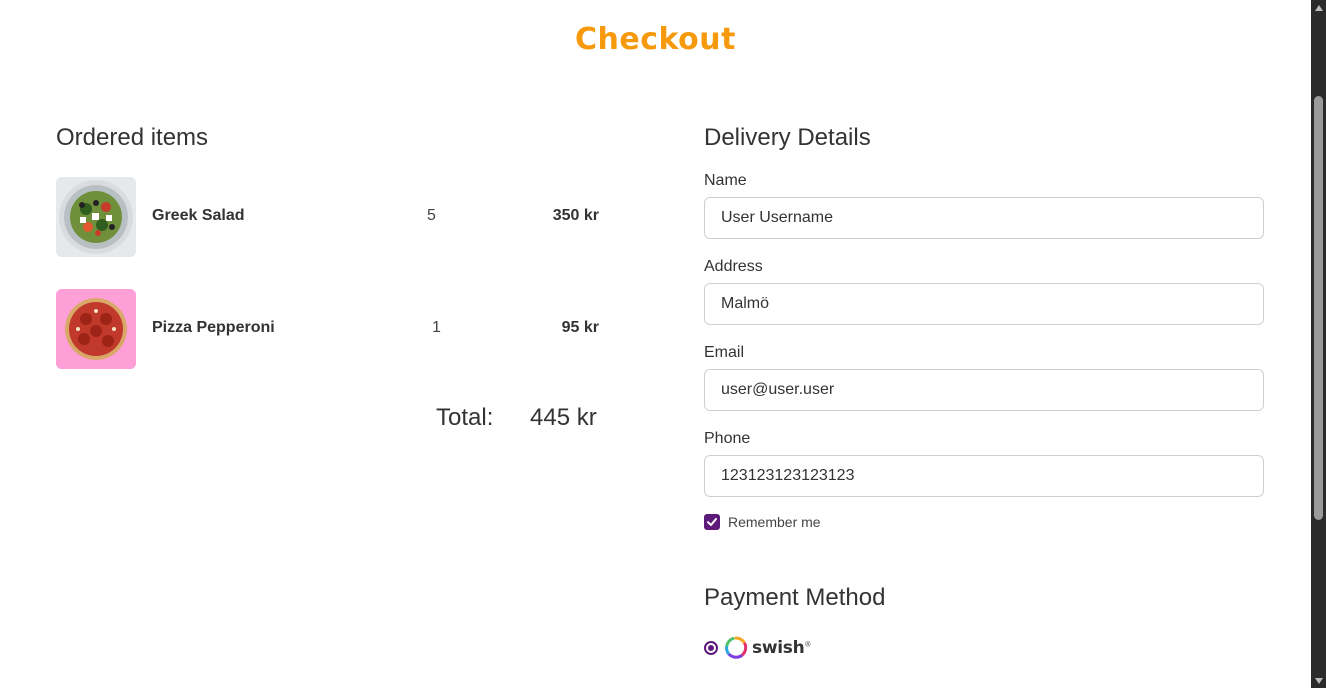 Image resolution: width=1326 pixels, height=688 pixels. I want to click on address-field, so click(984, 304).